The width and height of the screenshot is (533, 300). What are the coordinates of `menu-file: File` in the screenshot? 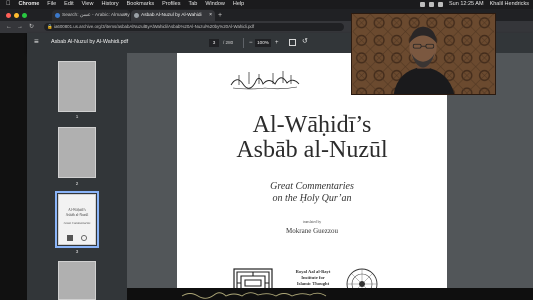 It's located at (51, 4).